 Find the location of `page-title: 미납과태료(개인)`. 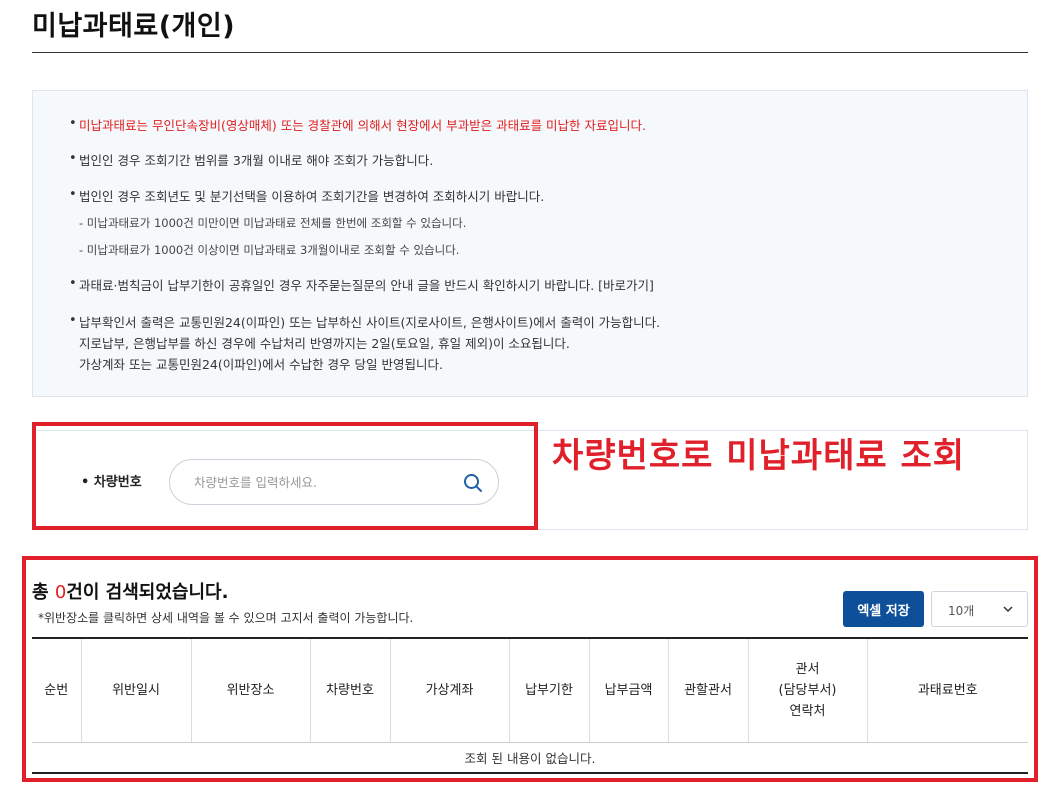

page-title: 미납과태료(개인) is located at coordinates (134, 26).